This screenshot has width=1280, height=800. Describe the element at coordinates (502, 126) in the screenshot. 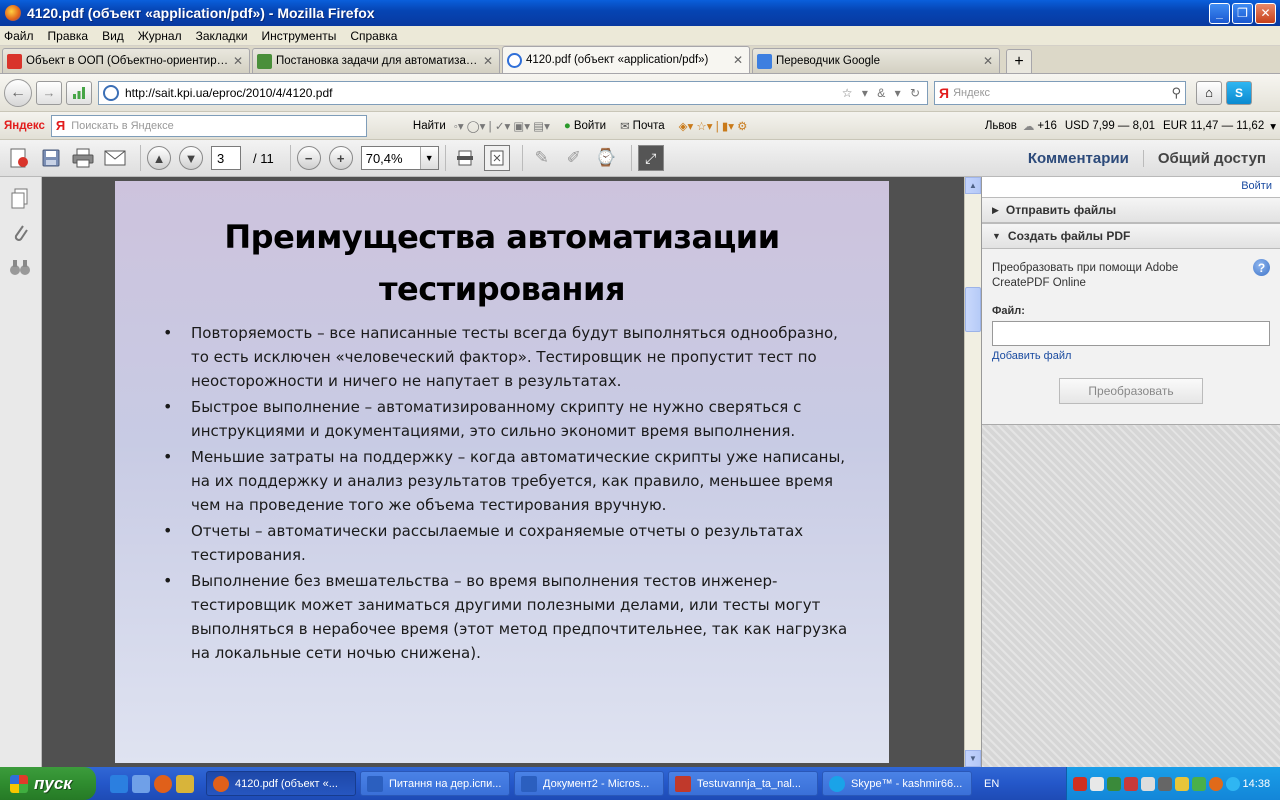

I see `yandex-tools-icon: ◦▾ ◯▾ | ✓▾ ▣▾ ▤▾` at that location.